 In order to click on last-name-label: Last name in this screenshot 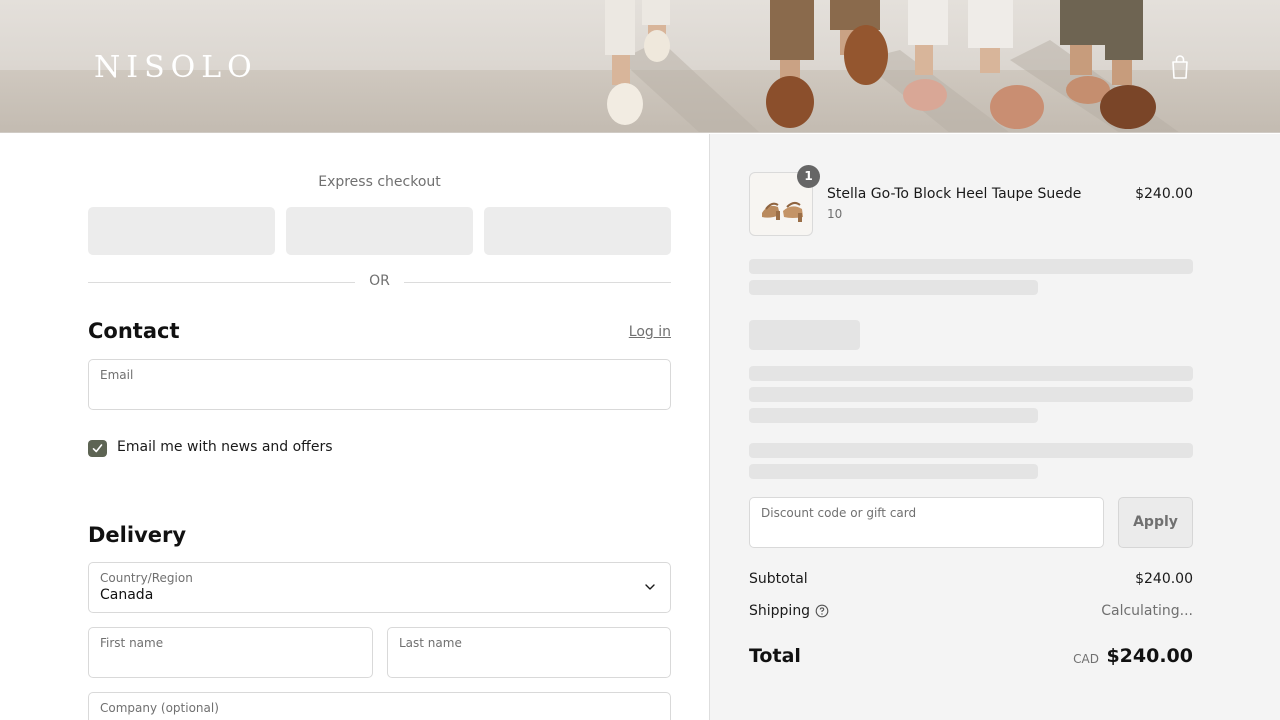, I will do `click(430, 643)`.